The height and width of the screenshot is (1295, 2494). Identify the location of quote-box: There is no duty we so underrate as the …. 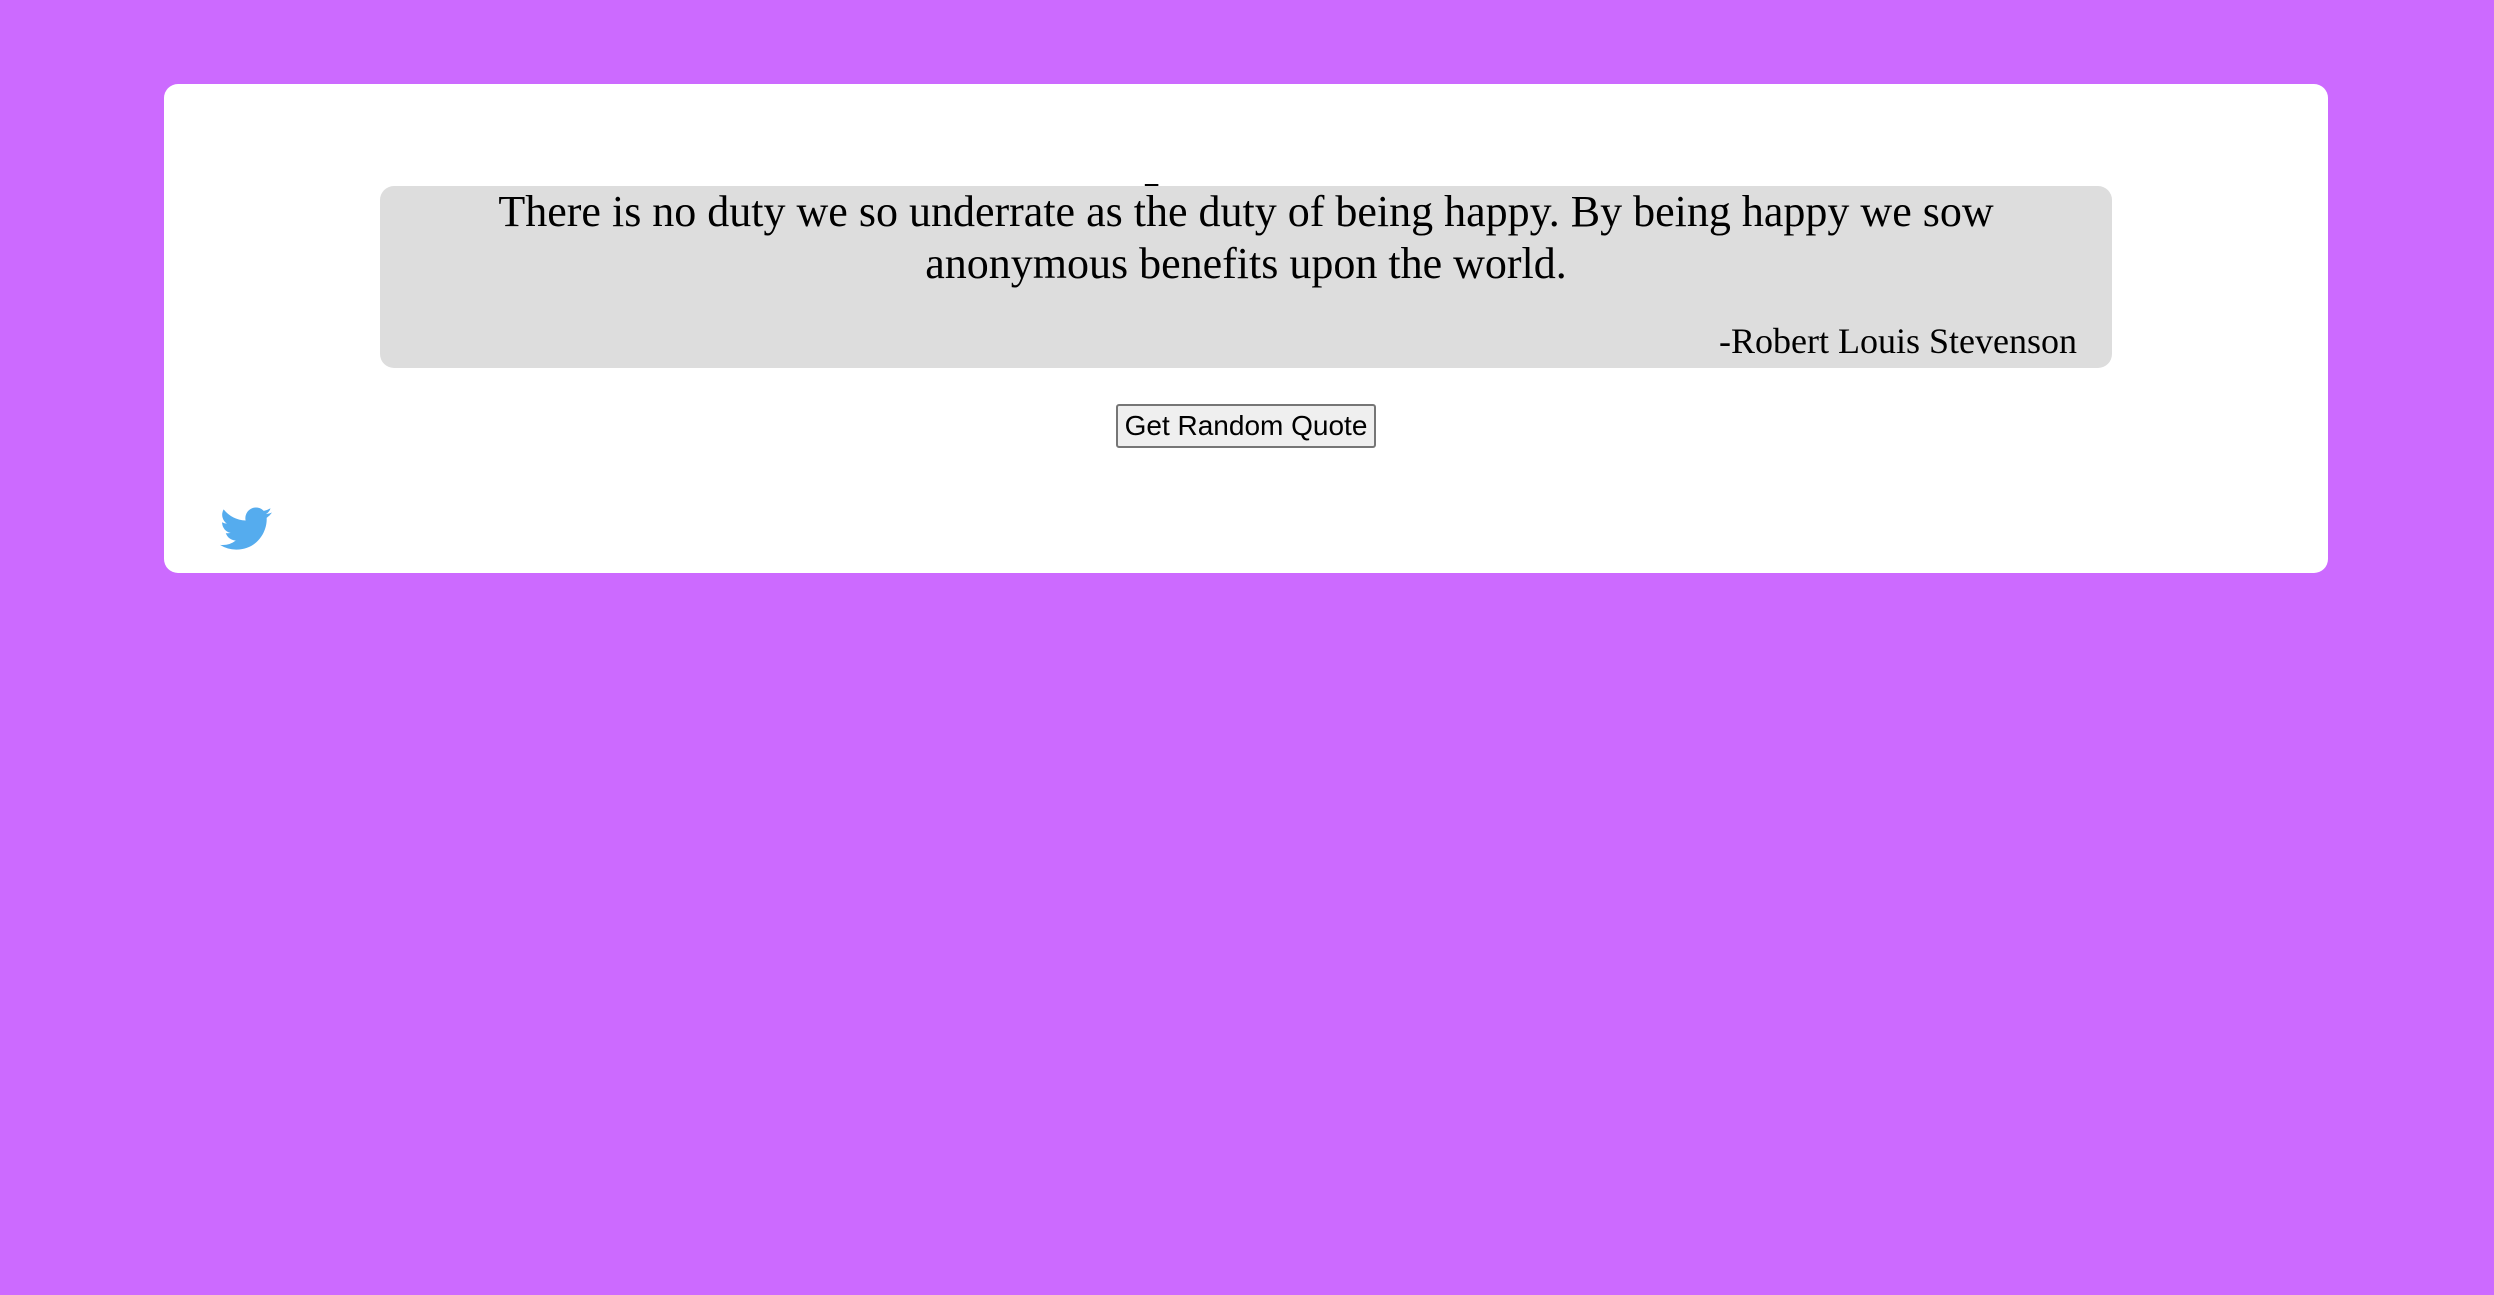
(1246, 277).